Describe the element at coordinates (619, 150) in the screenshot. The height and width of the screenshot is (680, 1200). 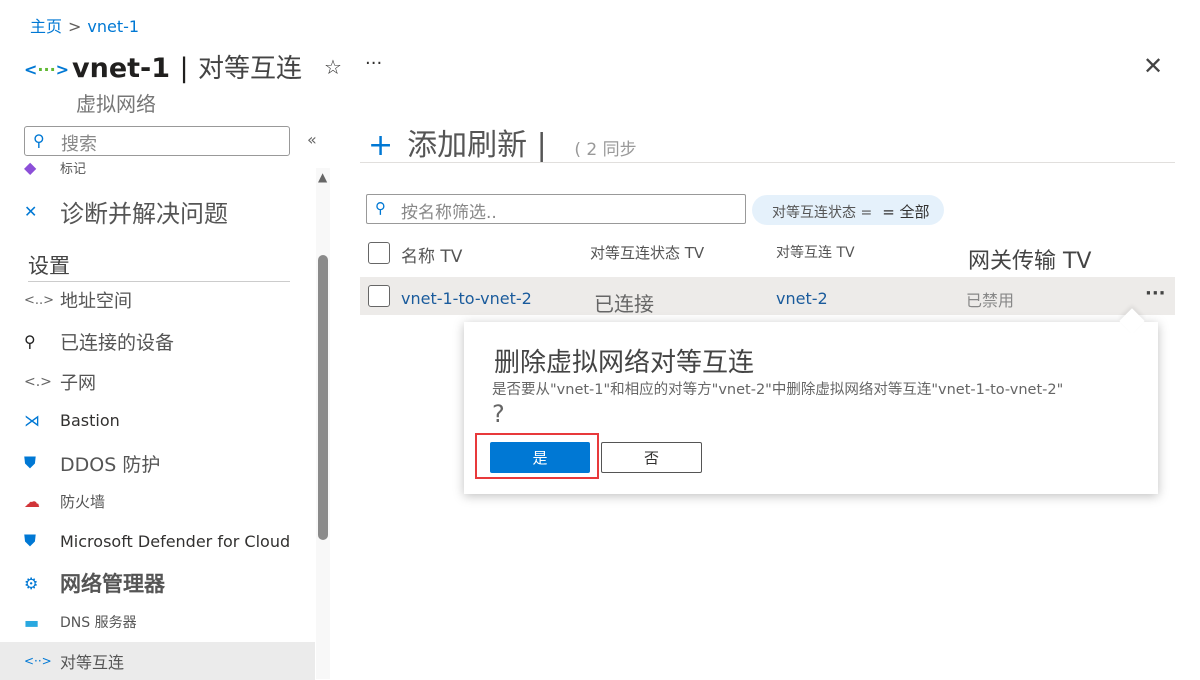
I see `sync-label: 同步` at that location.